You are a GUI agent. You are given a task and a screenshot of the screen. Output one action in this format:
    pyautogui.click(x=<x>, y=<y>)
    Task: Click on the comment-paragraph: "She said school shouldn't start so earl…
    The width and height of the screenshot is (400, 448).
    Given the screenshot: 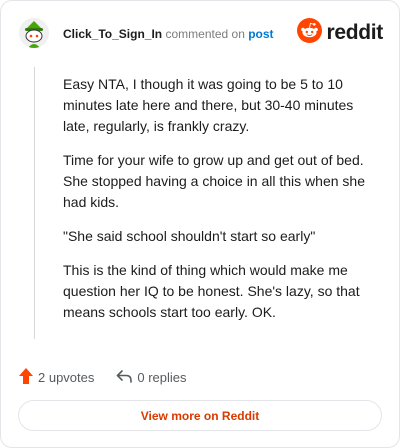 What is the action you would take?
    pyautogui.click(x=189, y=236)
    